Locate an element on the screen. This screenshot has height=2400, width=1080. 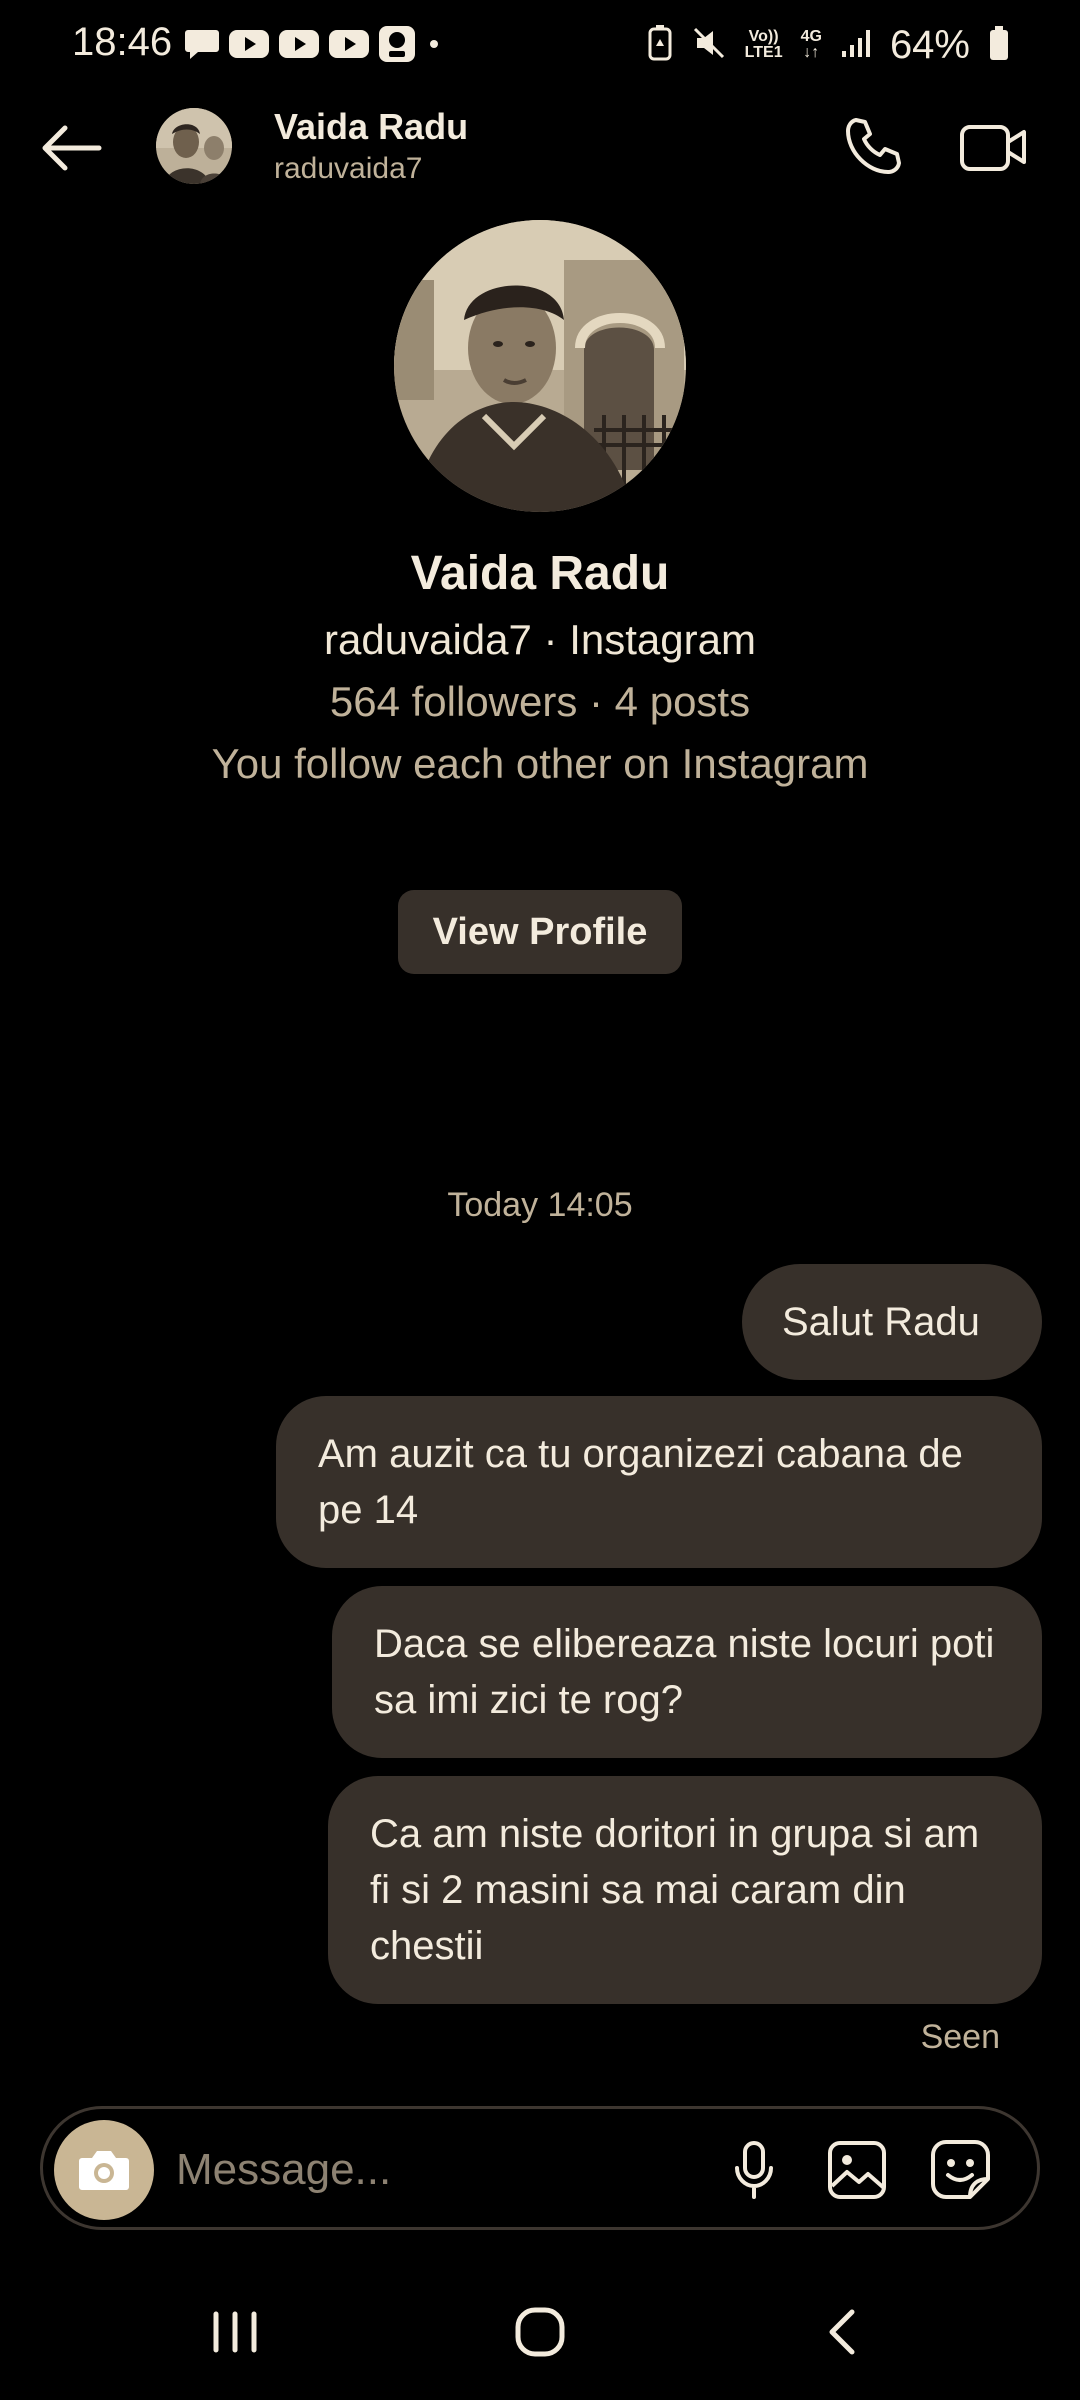
phone-icon is located at coordinates (873, 146).